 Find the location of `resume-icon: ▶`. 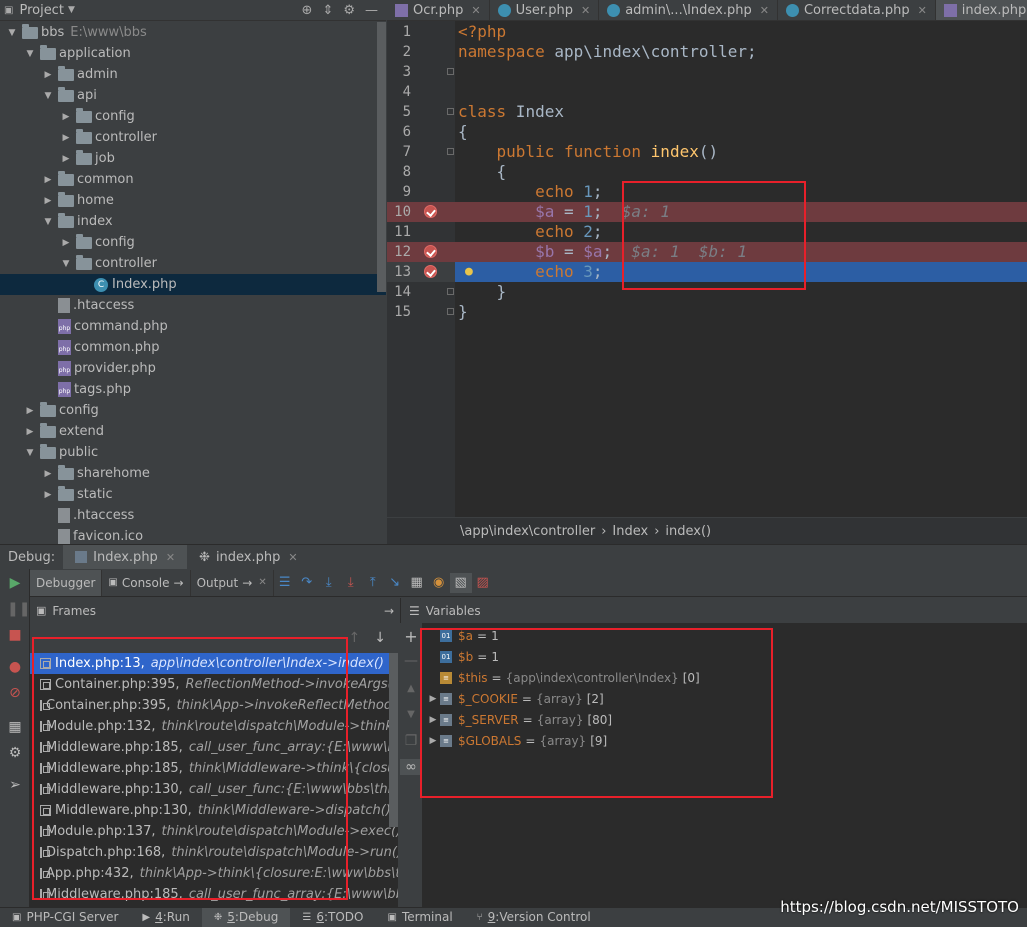

resume-icon: ▶ is located at coordinates (15, 583).